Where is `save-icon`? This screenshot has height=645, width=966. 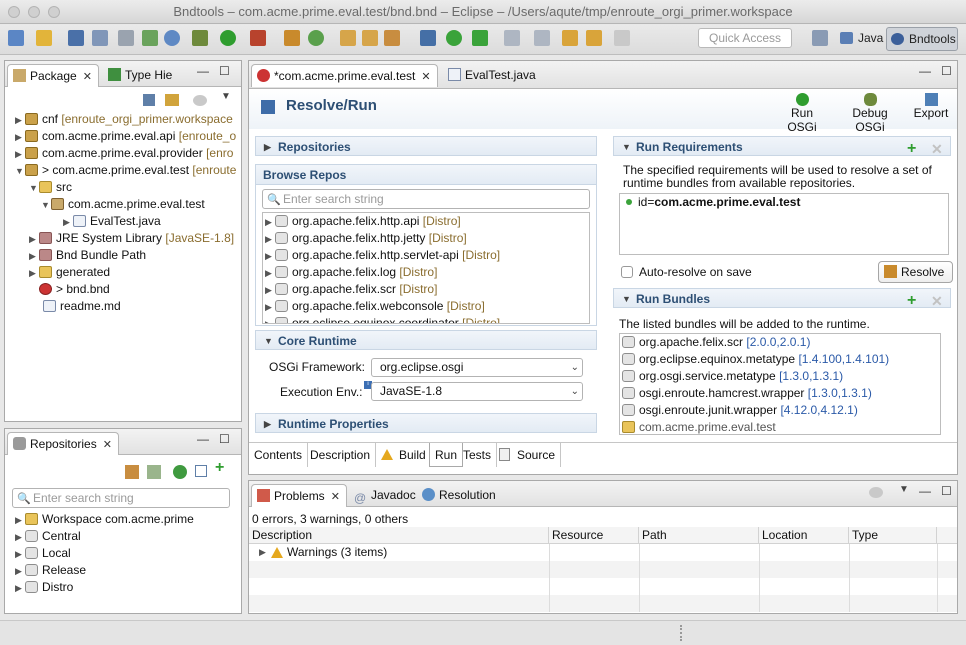 save-icon is located at coordinates (76, 38).